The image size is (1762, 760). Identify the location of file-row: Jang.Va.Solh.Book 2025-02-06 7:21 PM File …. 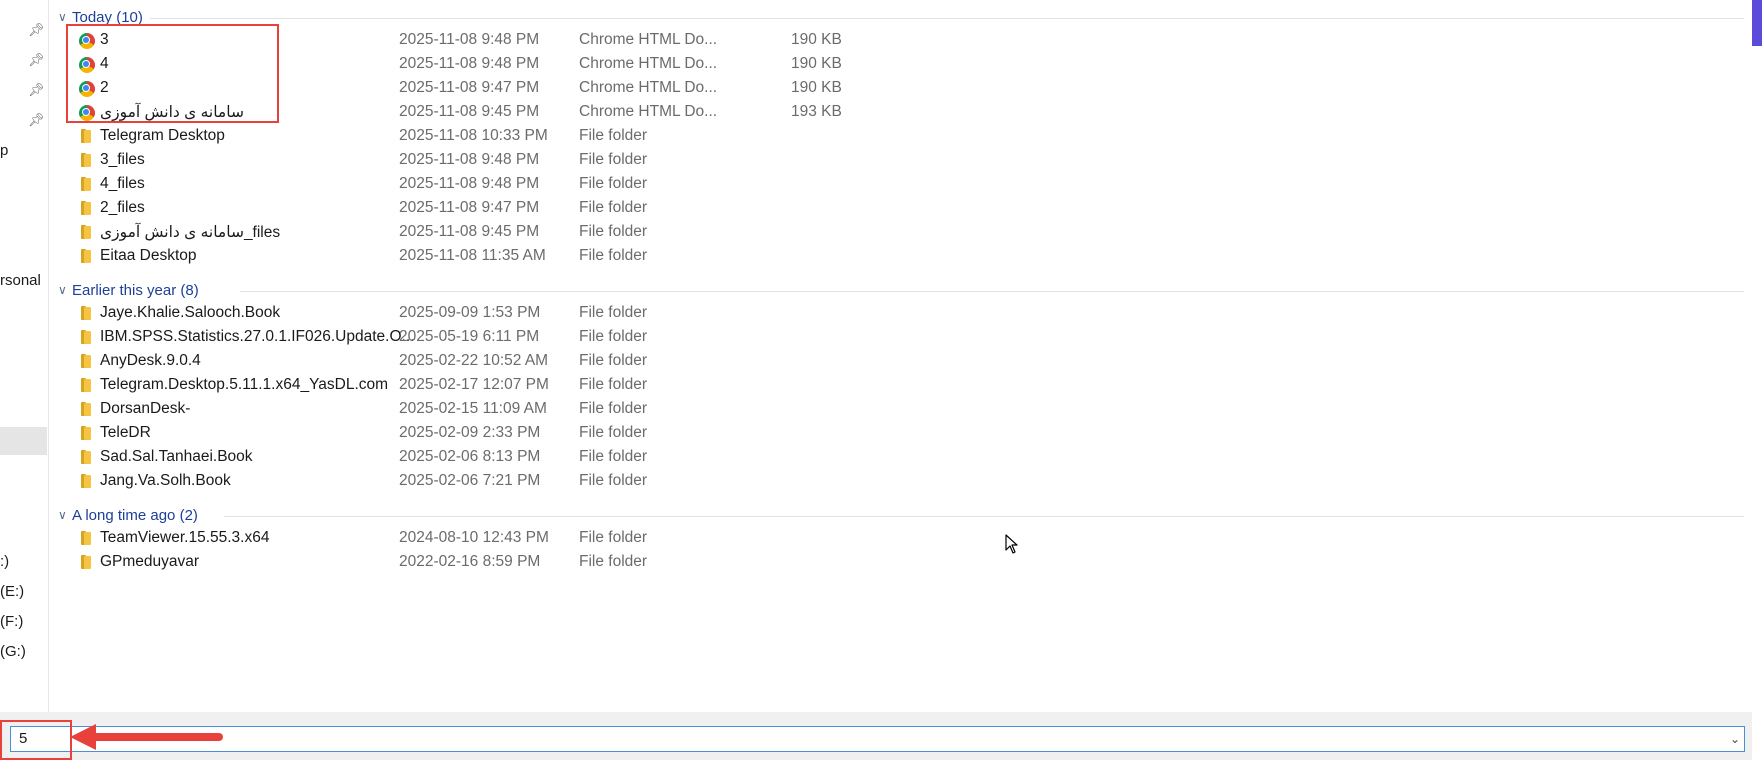
(888, 481).